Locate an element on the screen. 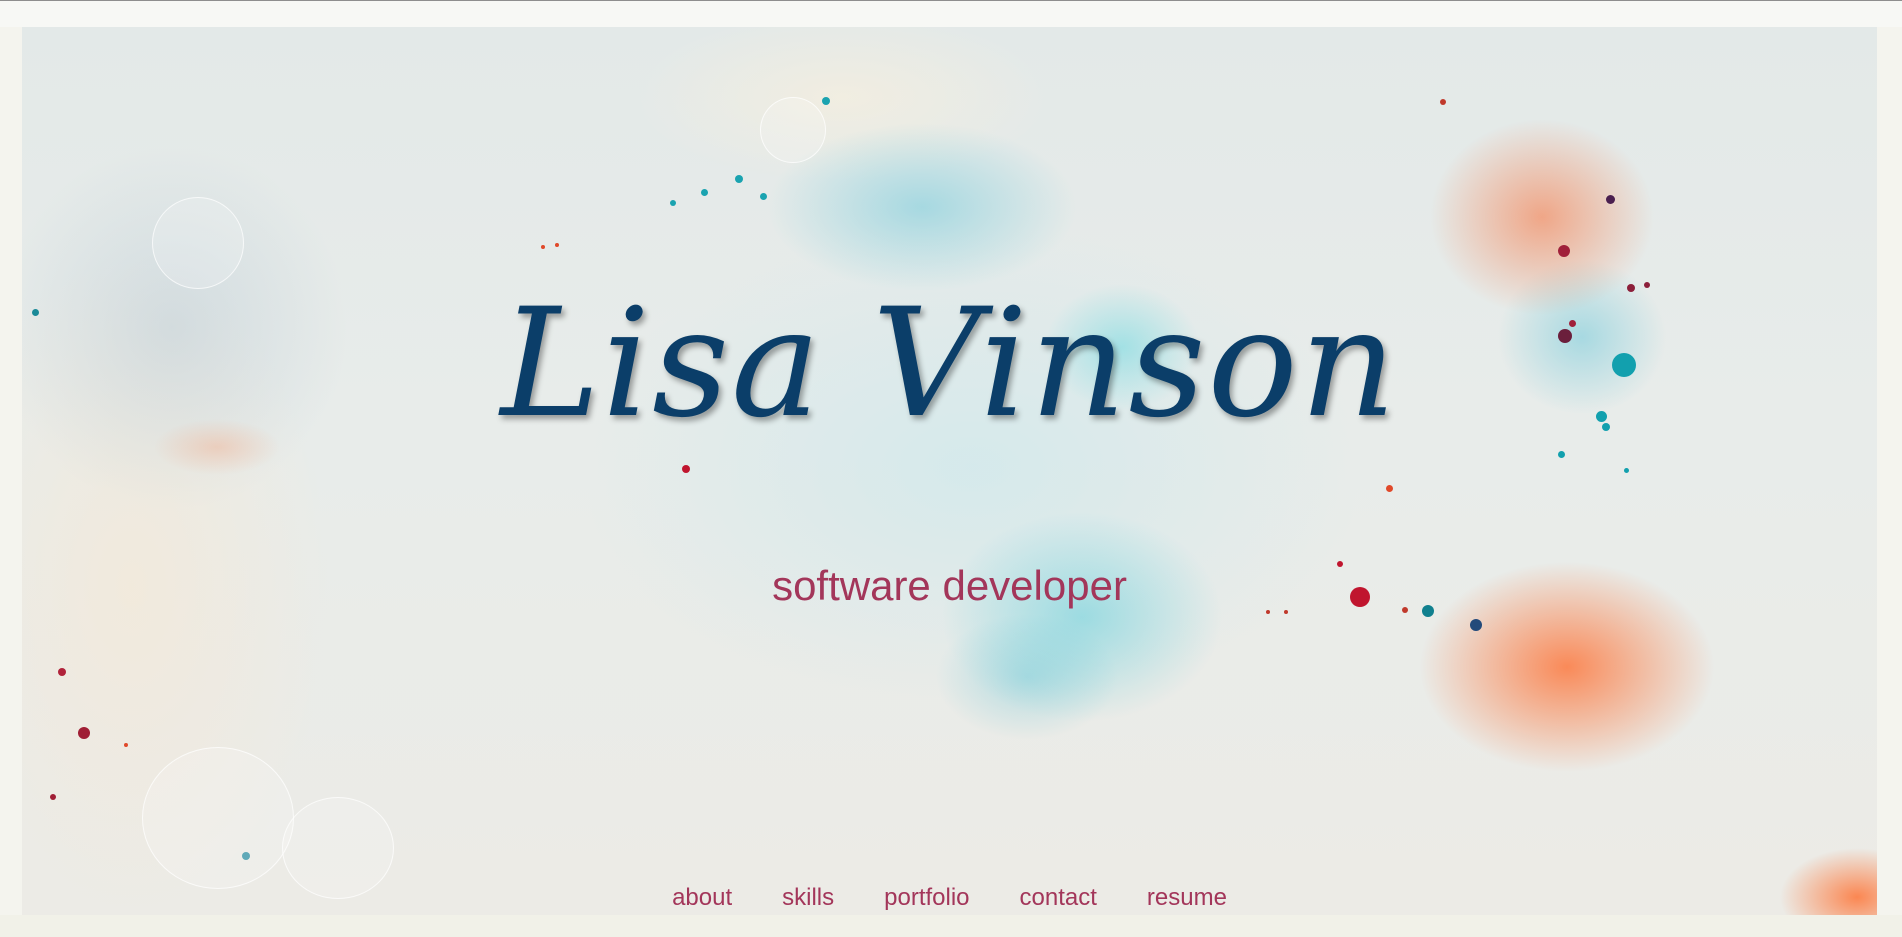 The image size is (1902, 937). top-strip is located at coordinates (951, 14).